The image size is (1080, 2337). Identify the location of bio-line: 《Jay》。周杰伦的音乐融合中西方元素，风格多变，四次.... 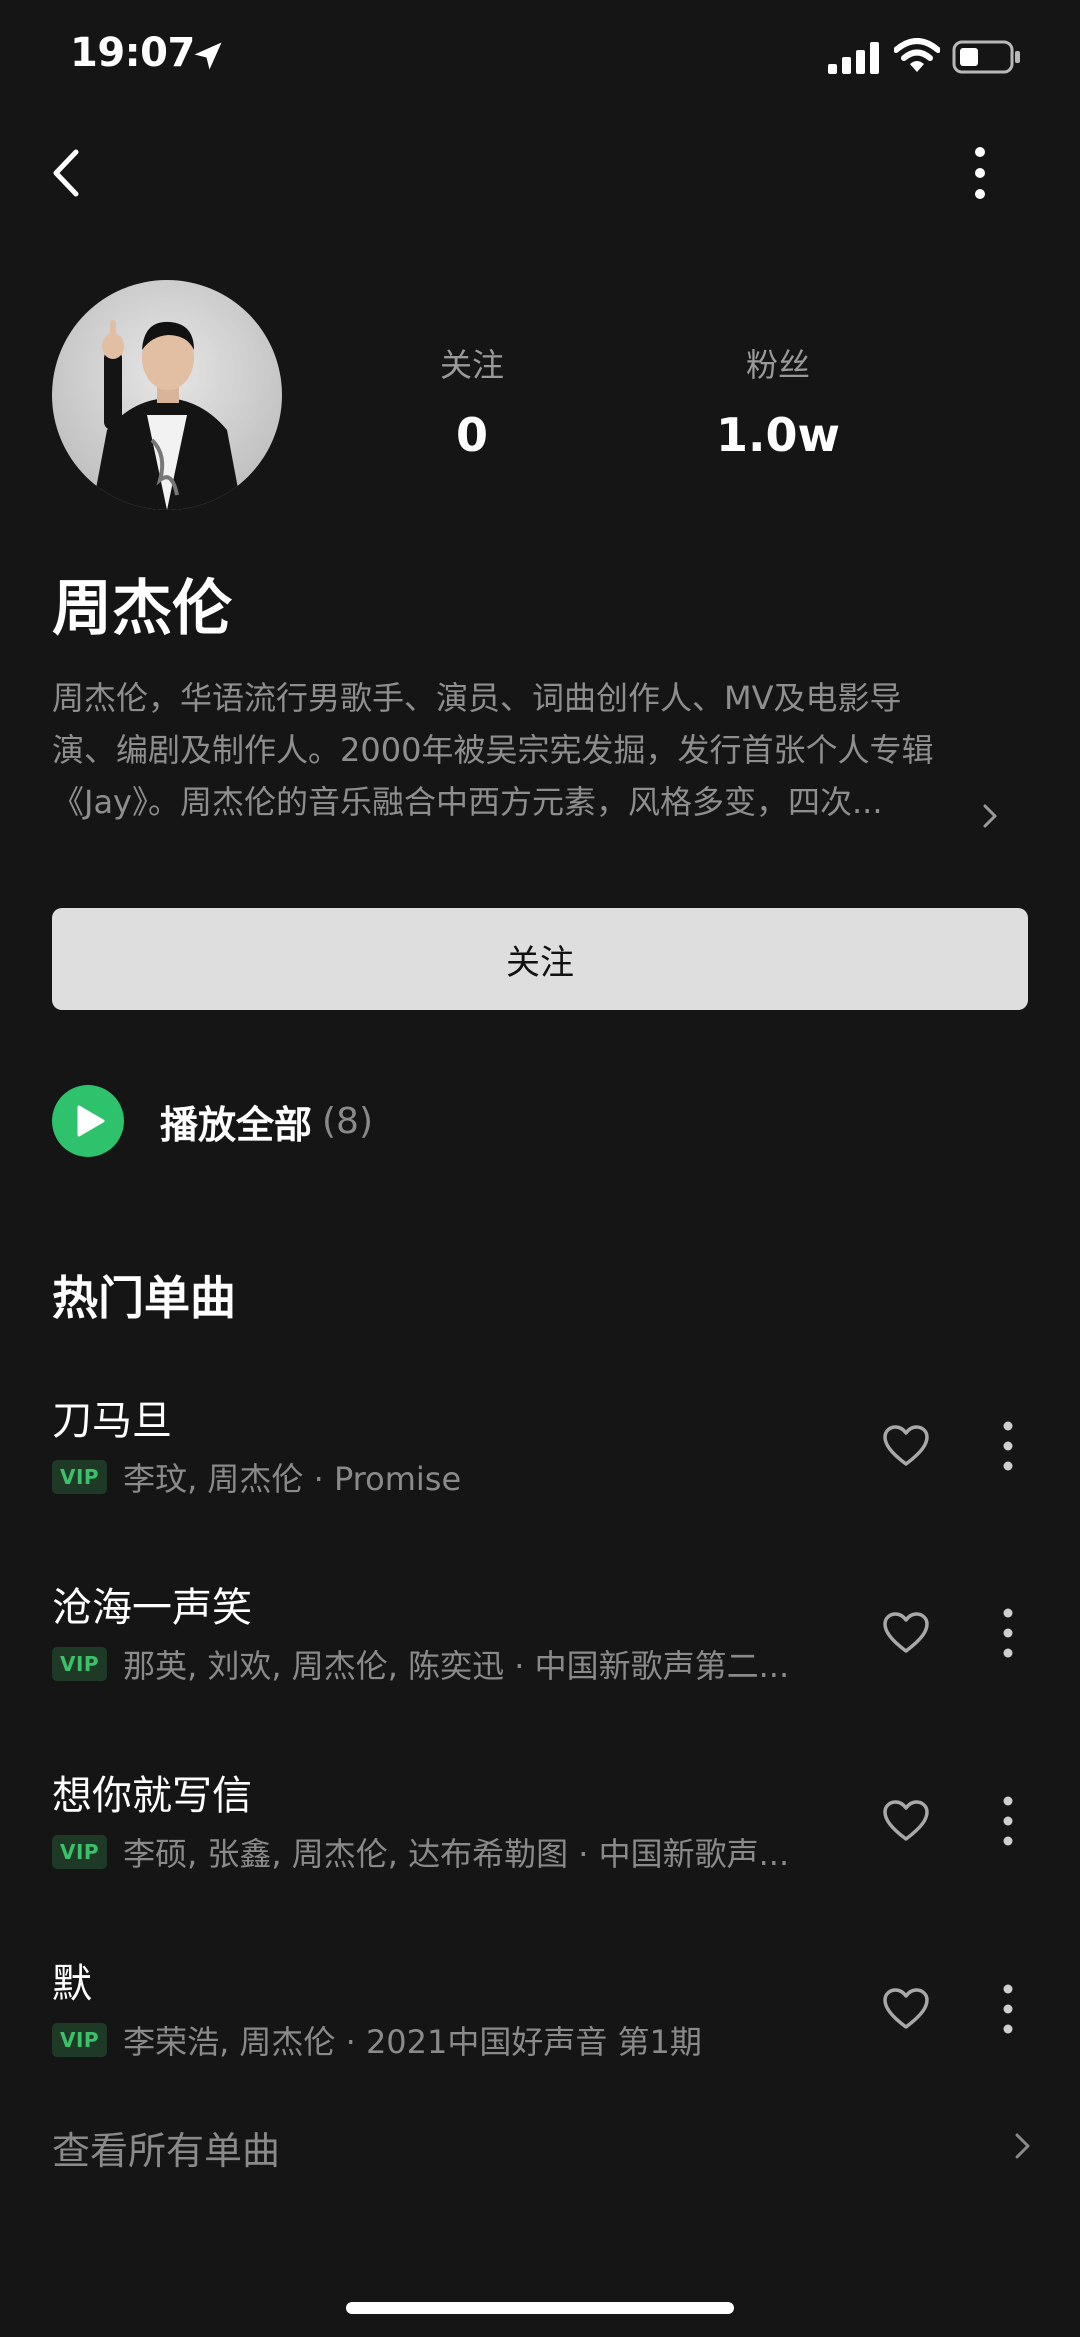
(467, 802).